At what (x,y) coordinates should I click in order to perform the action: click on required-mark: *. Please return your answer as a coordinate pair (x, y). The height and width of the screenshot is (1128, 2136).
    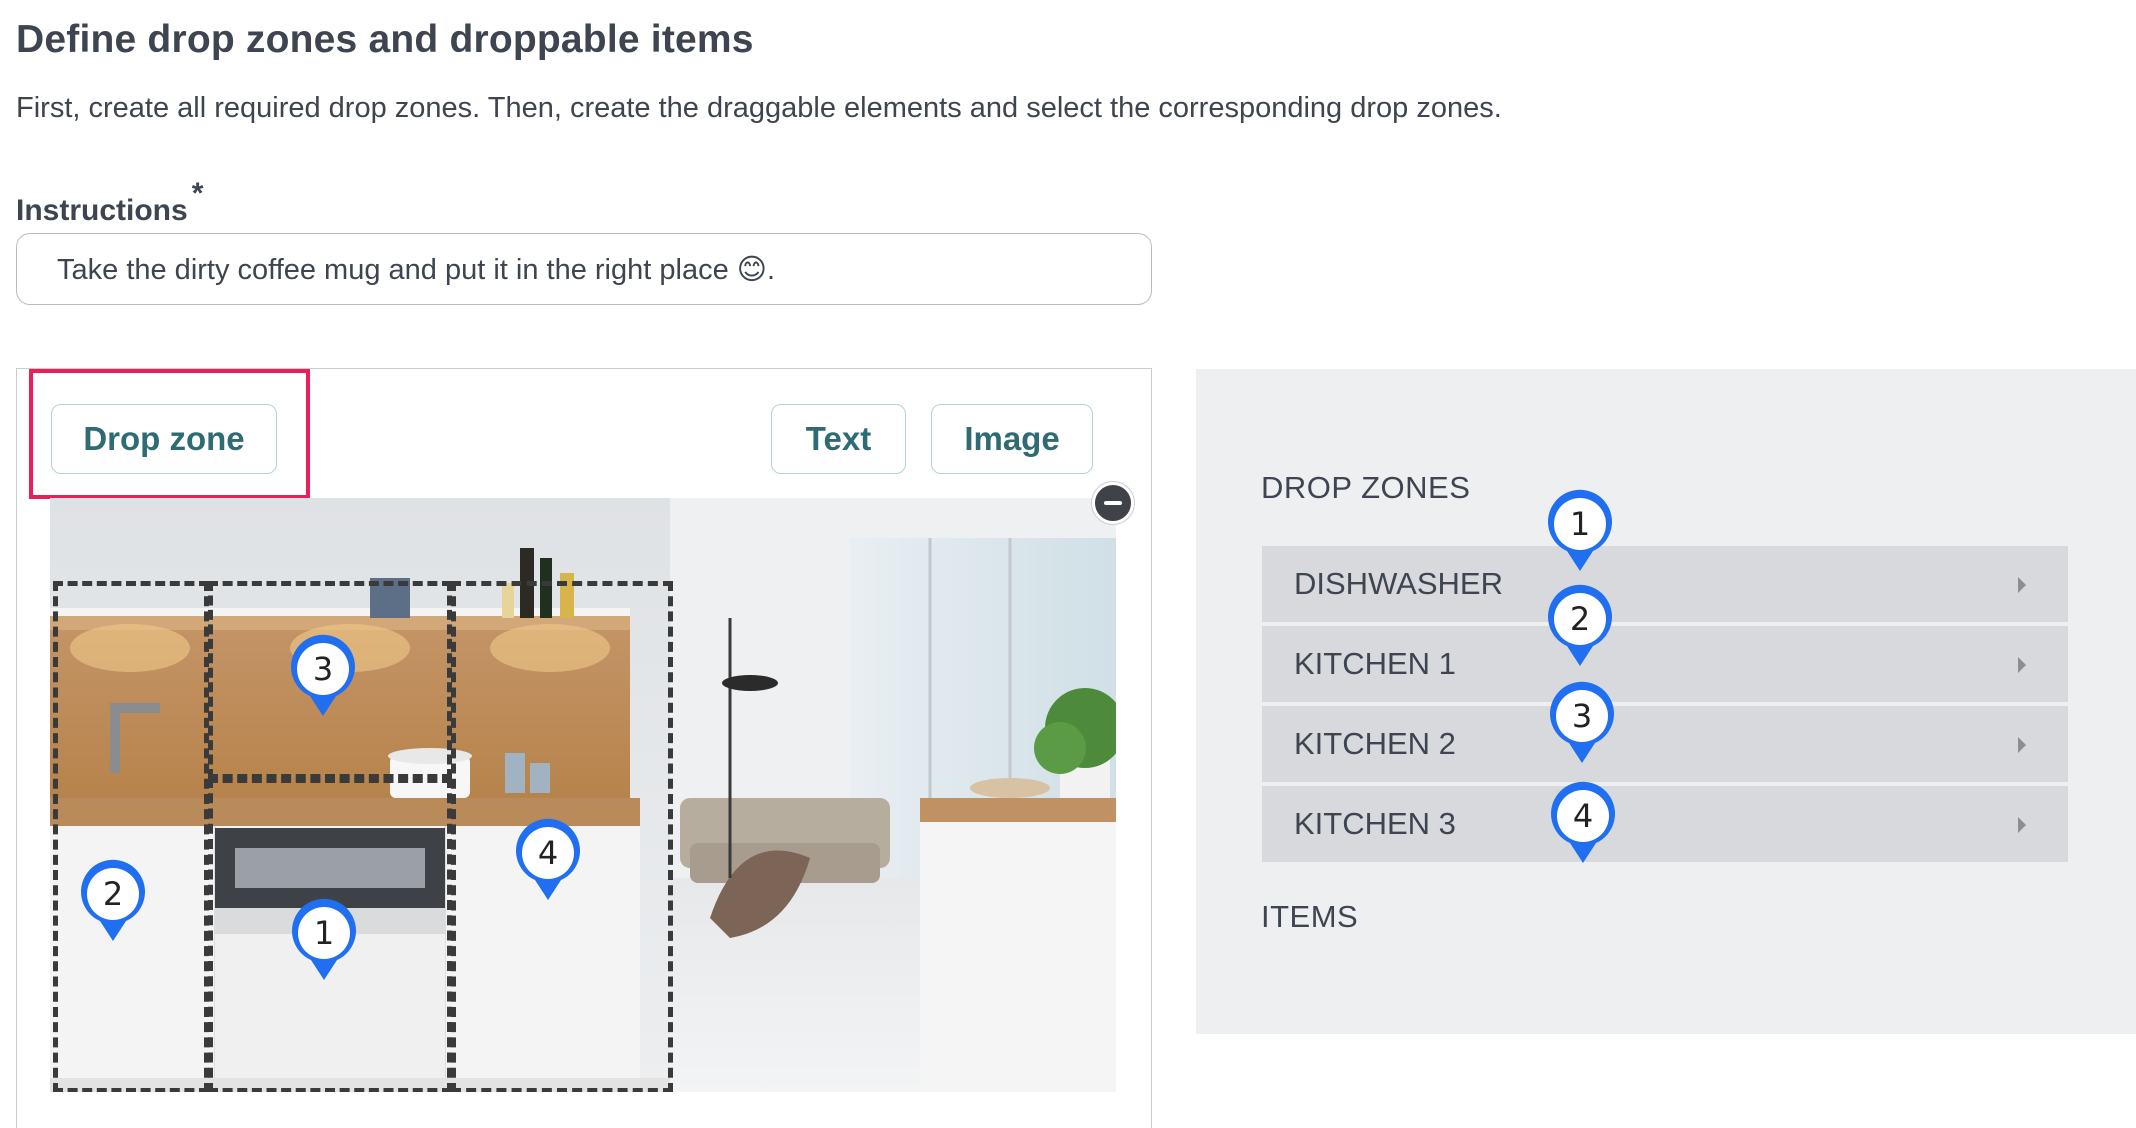
    Looking at the image, I should click on (197, 193).